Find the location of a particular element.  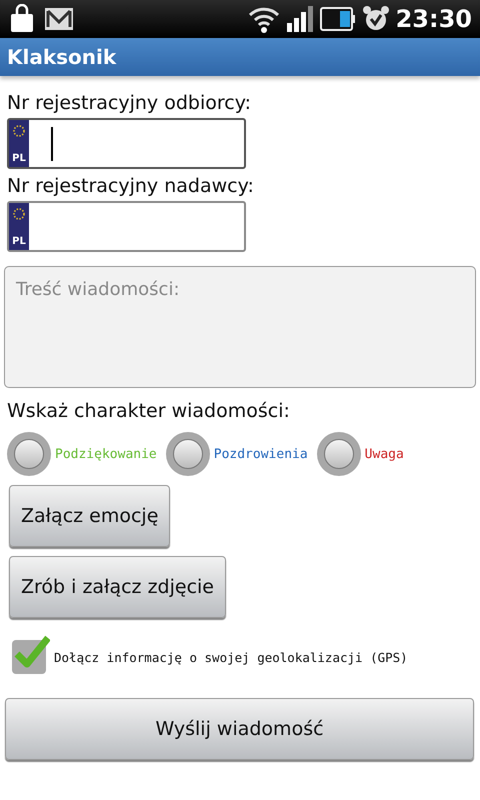

signal-icon is located at coordinates (300, 19).